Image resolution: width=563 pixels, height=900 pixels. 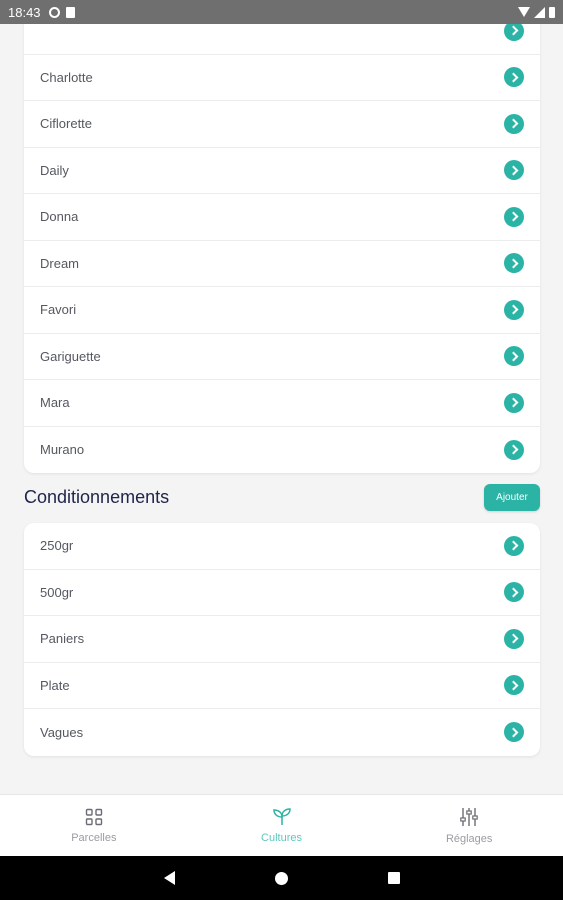 I want to click on sd-card-icon, so click(x=70, y=12).